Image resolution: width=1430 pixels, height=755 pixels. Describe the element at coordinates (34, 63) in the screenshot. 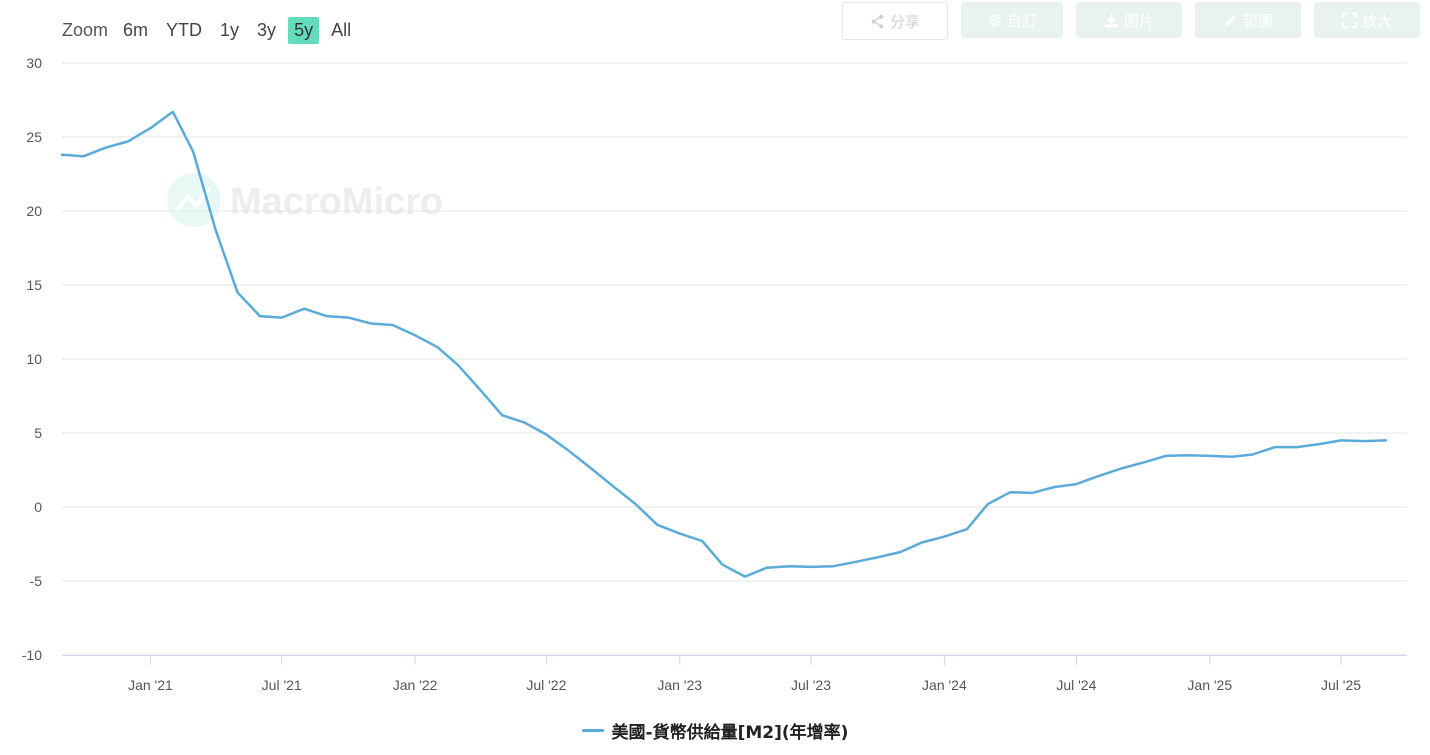

I see `y-tick-label: 30` at that location.